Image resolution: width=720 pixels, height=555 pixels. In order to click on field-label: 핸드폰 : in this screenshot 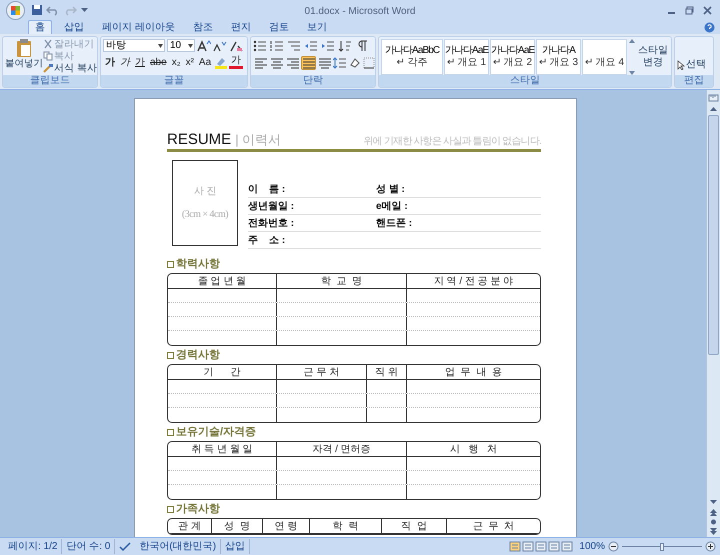, I will do `click(394, 223)`.